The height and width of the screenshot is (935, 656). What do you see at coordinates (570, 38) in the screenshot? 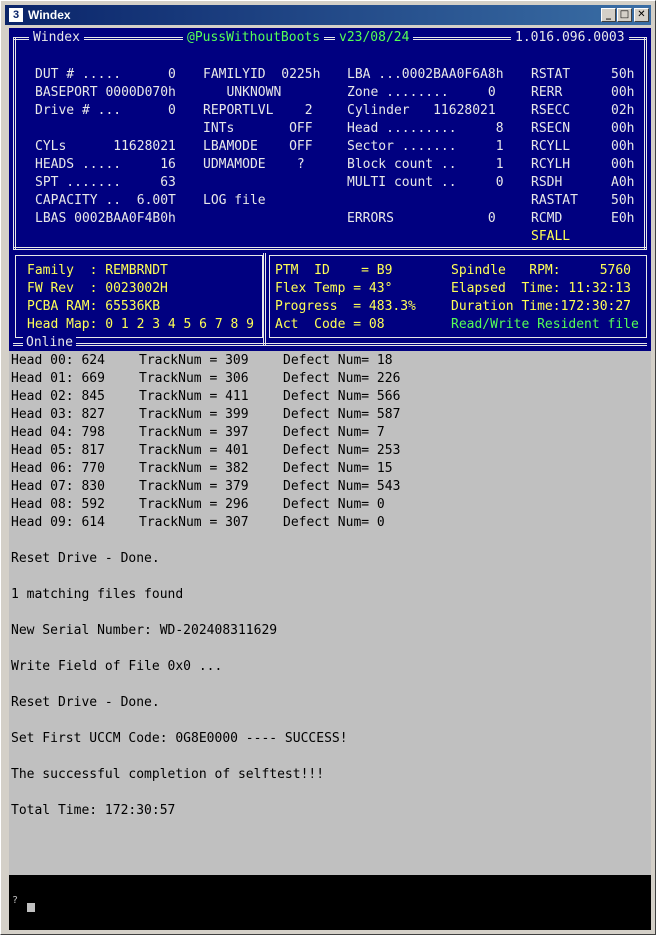
I see `header-build: 1.016.096.0003` at bounding box center [570, 38].